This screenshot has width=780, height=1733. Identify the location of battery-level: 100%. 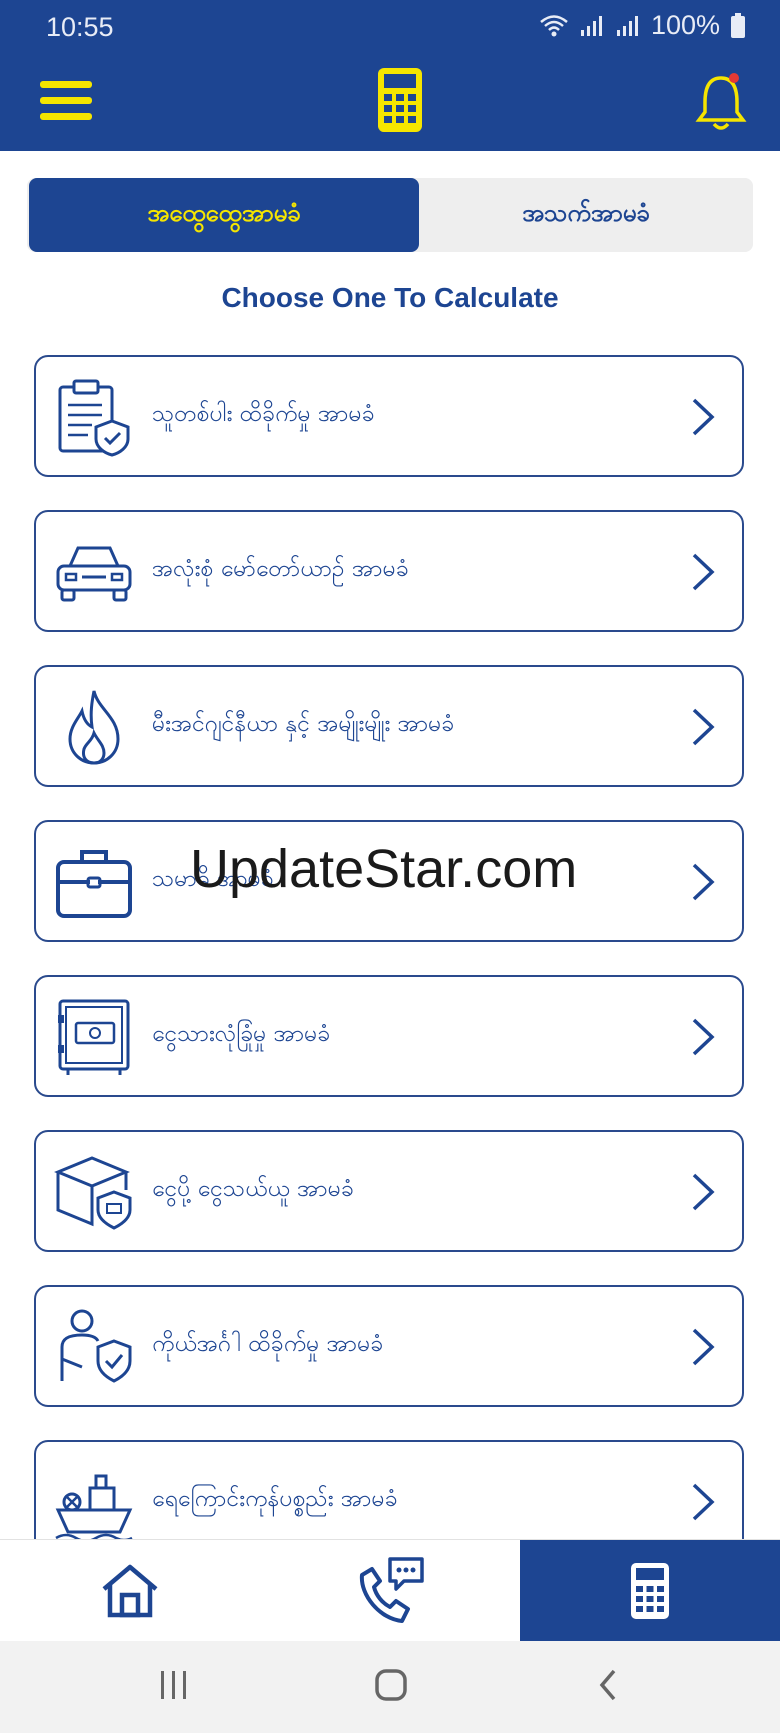
(685, 25).